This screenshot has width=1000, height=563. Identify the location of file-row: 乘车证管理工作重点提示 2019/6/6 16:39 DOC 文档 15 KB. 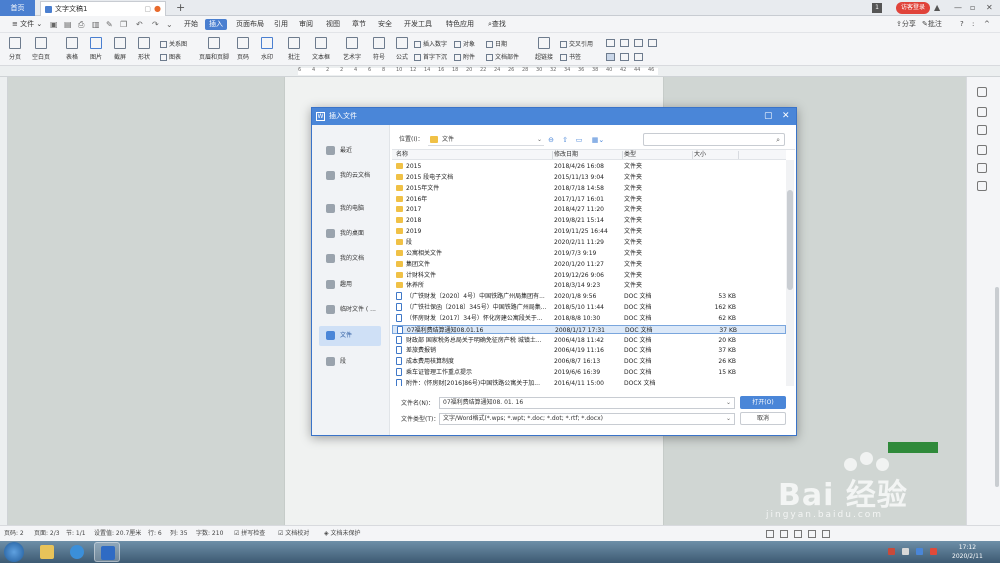
(589, 372).